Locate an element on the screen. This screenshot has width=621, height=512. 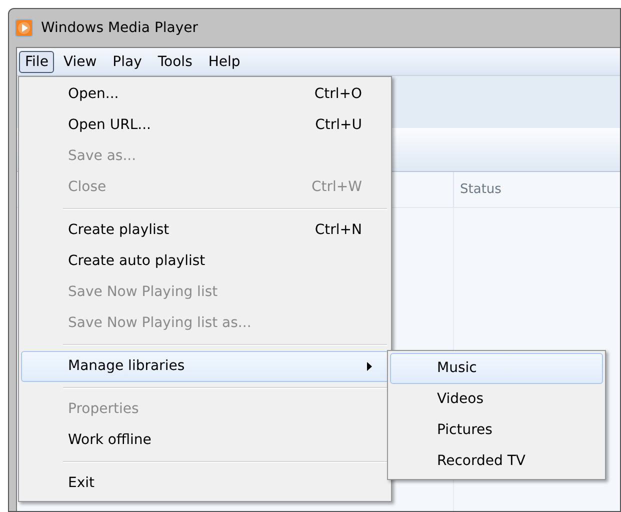
menu-item: Manage libraries is located at coordinates (205, 366).